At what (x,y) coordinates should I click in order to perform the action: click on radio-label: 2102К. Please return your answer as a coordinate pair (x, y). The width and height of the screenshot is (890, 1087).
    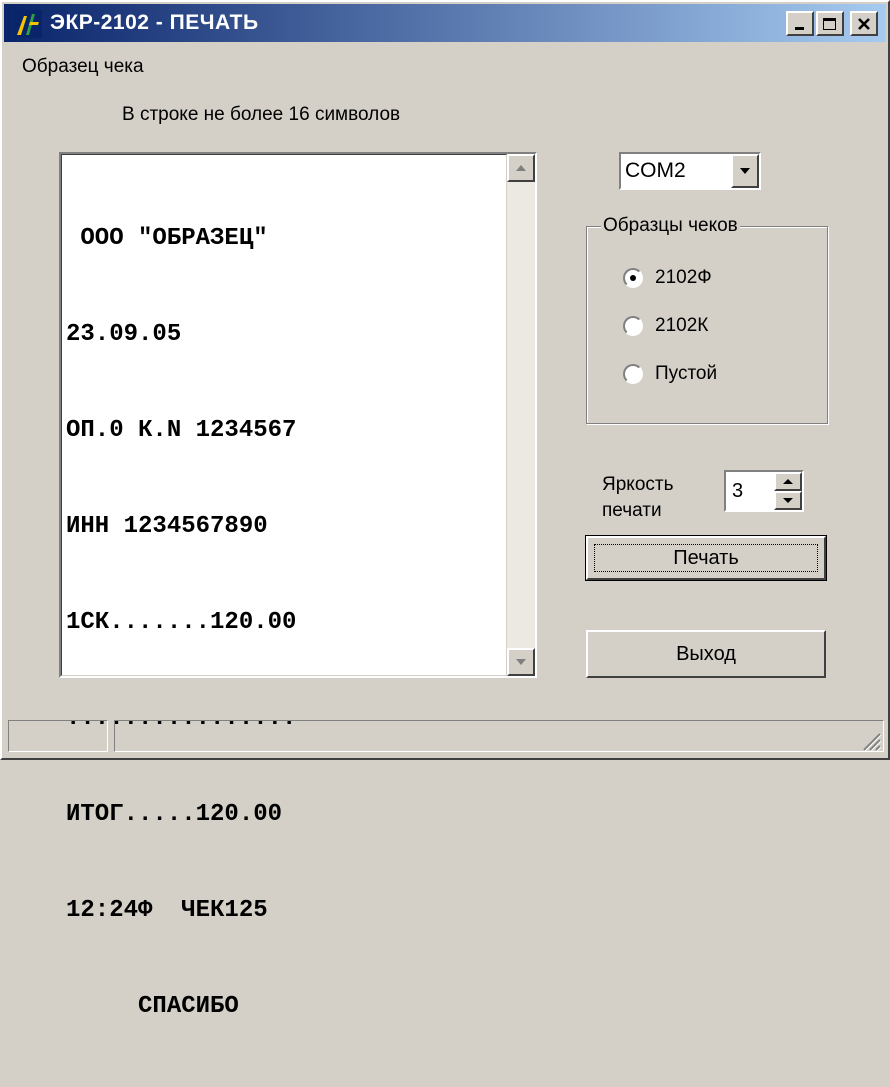
    Looking at the image, I should click on (682, 325).